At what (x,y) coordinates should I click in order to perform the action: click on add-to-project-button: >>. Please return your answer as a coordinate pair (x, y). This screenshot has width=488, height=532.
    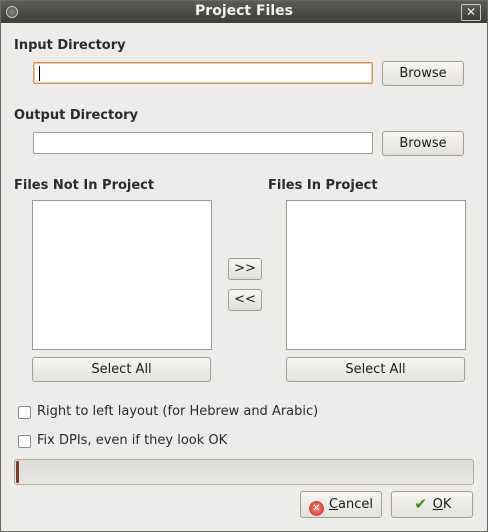
    Looking at the image, I should click on (245, 269).